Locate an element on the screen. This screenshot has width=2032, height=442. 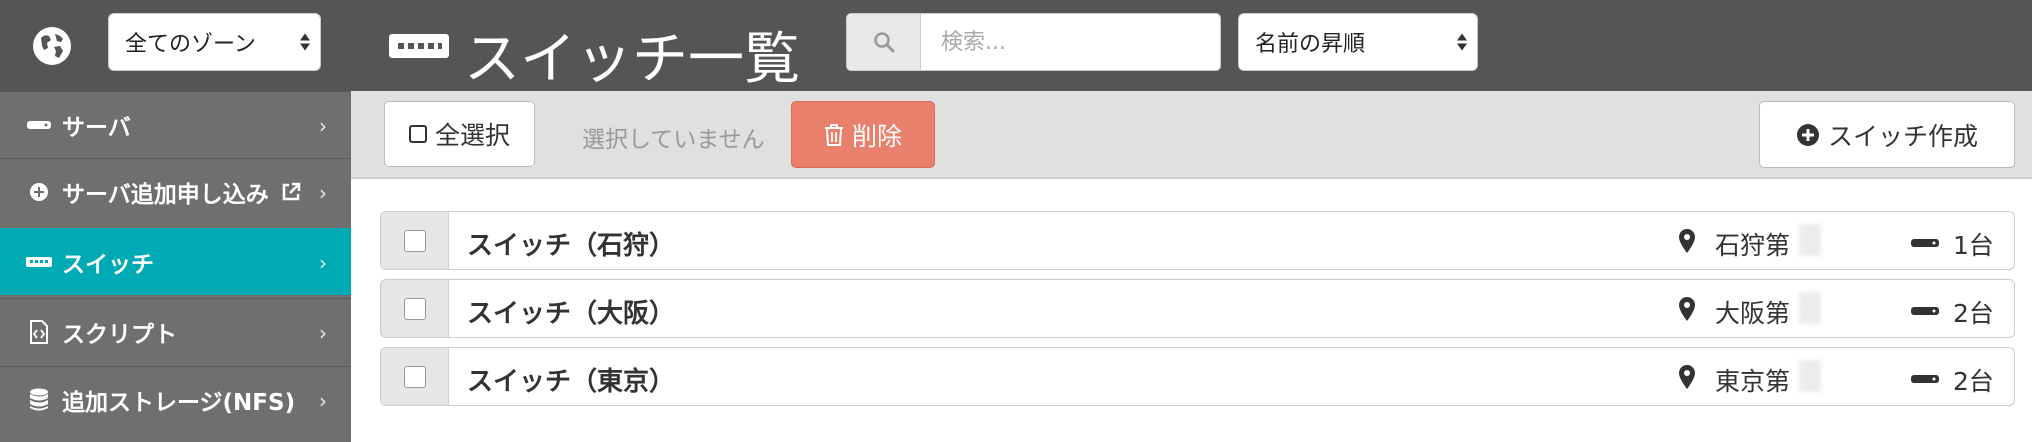
trash-icon is located at coordinates (833, 134).